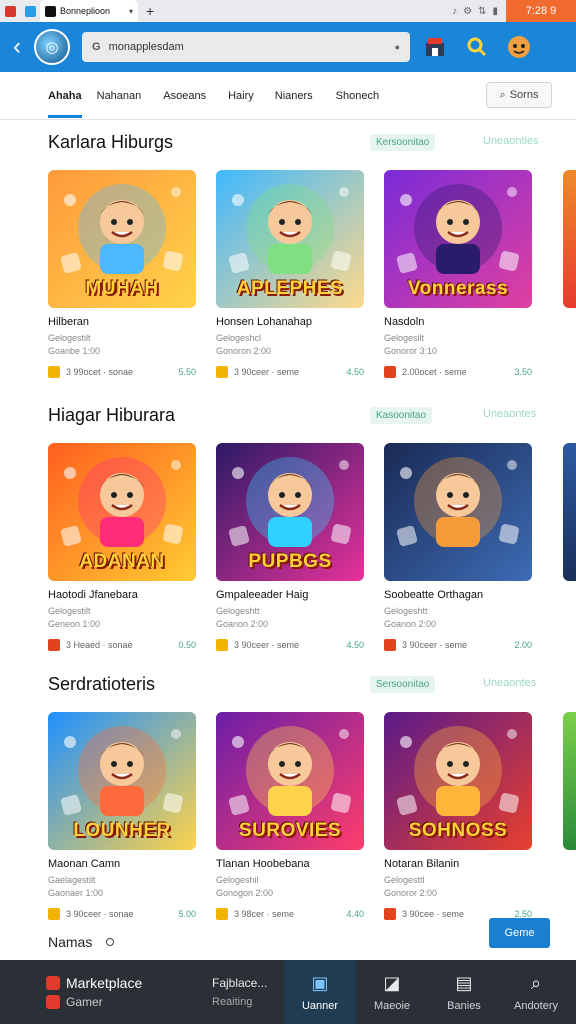 The image size is (576, 1024). Describe the element at coordinates (232, 1002) in the screenshot. I see `nav-label-bottom: Reaiting` at that location.